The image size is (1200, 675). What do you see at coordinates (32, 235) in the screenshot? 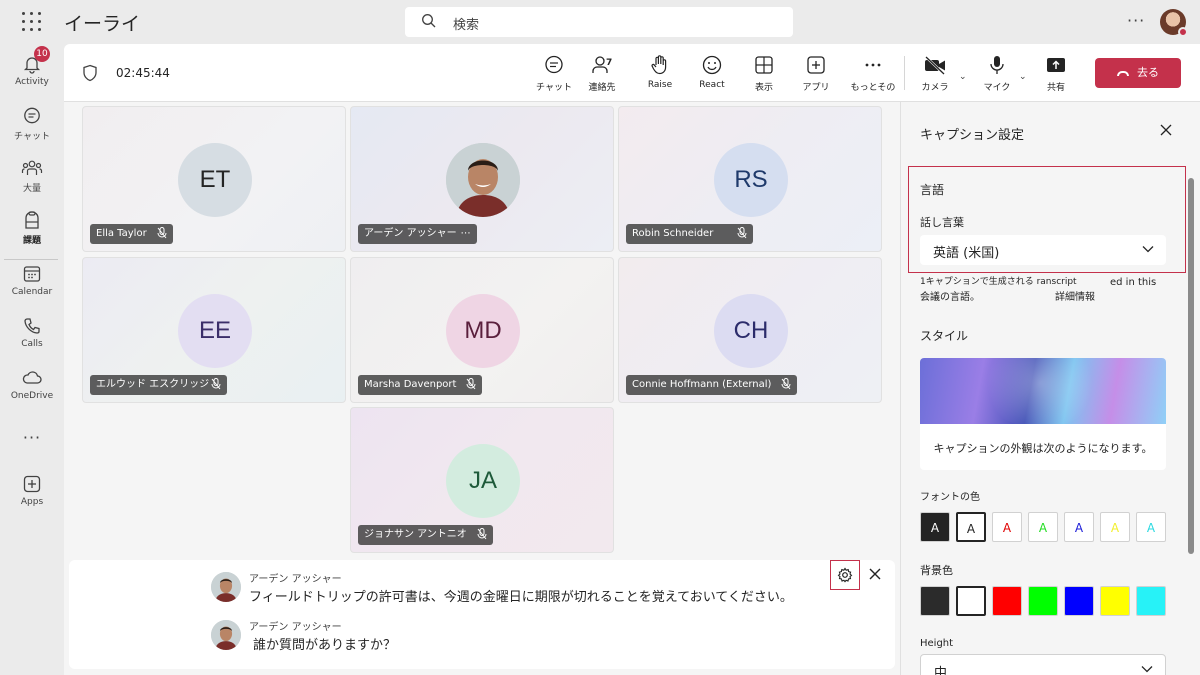
I see `rail-item-assignments: 課題` at bounding box center [32, 235].